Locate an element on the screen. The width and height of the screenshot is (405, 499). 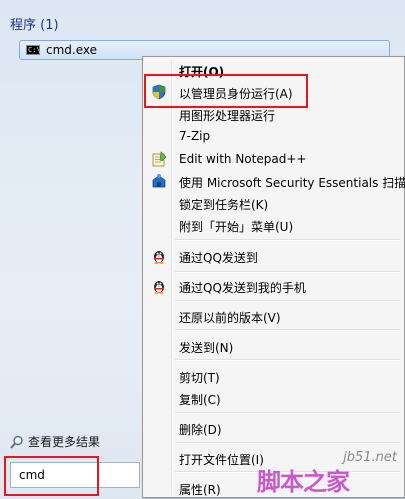
menu-item-cut: 剪切(T) is located at coordinates (273, 376).